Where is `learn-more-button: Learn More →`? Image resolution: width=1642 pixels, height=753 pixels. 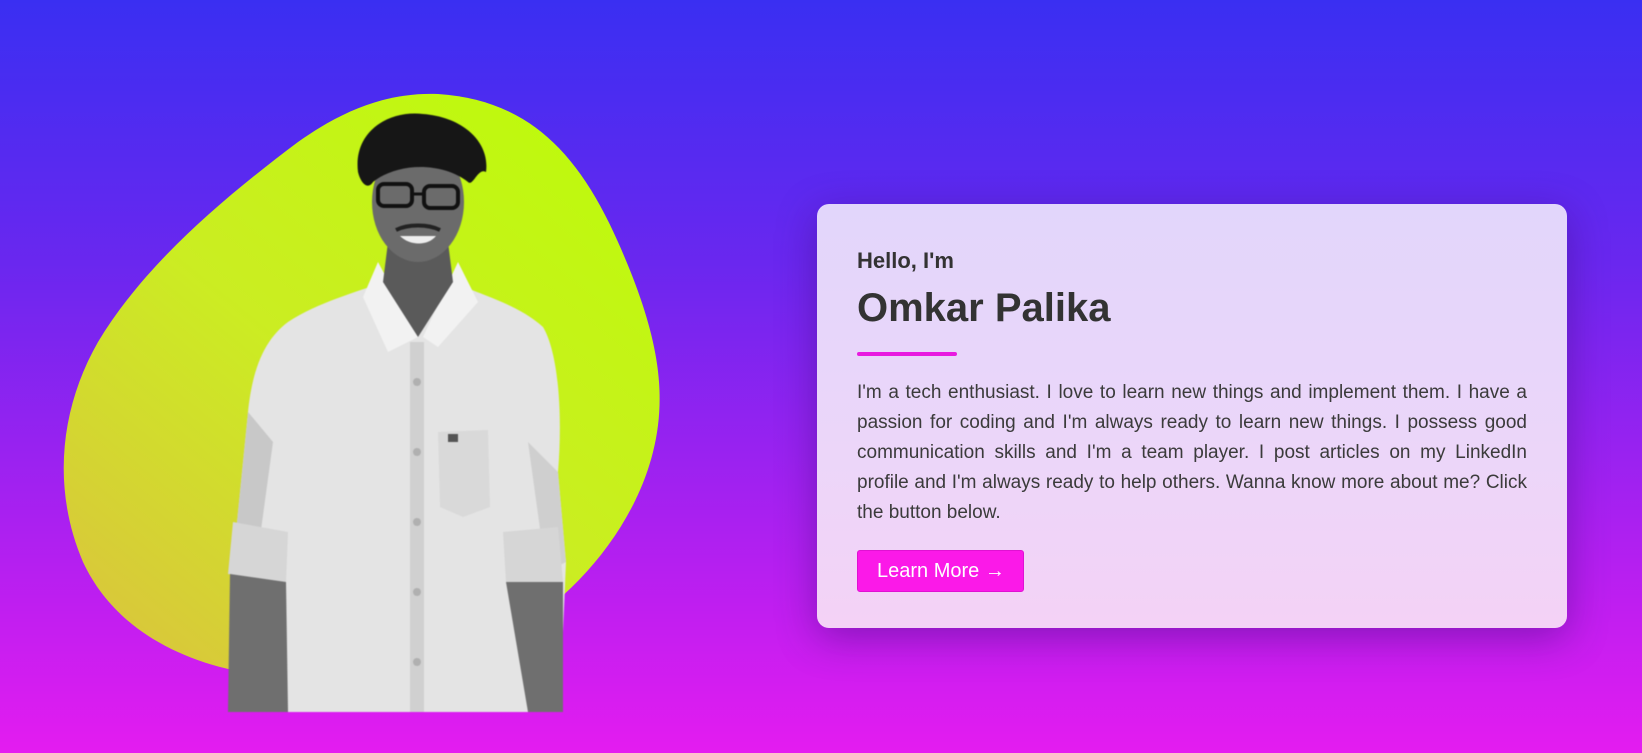
learn-more-button: Learn More → is located at coordinates (940, 571).